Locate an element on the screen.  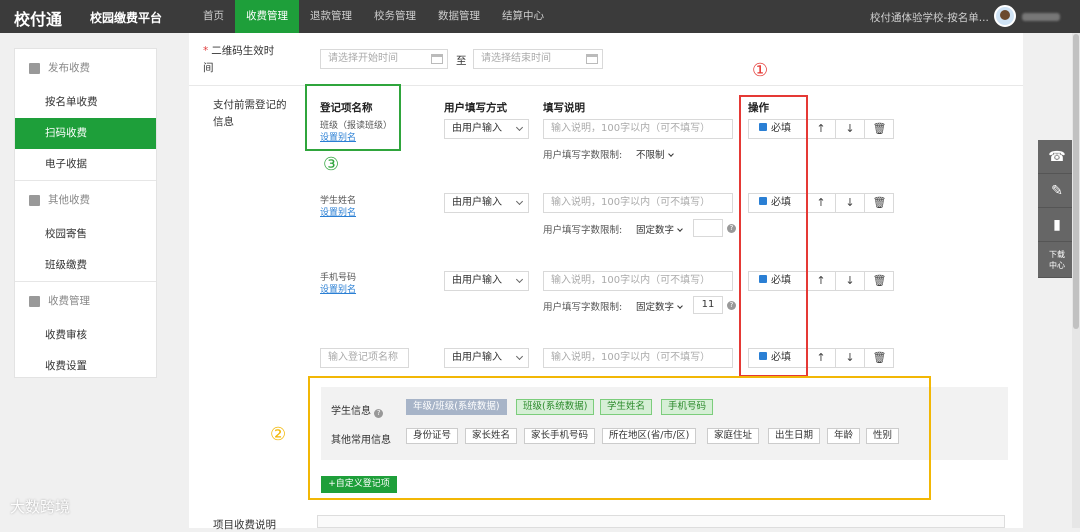
nav-fee-management: 收费管理 is located at coordinates (267, 16).